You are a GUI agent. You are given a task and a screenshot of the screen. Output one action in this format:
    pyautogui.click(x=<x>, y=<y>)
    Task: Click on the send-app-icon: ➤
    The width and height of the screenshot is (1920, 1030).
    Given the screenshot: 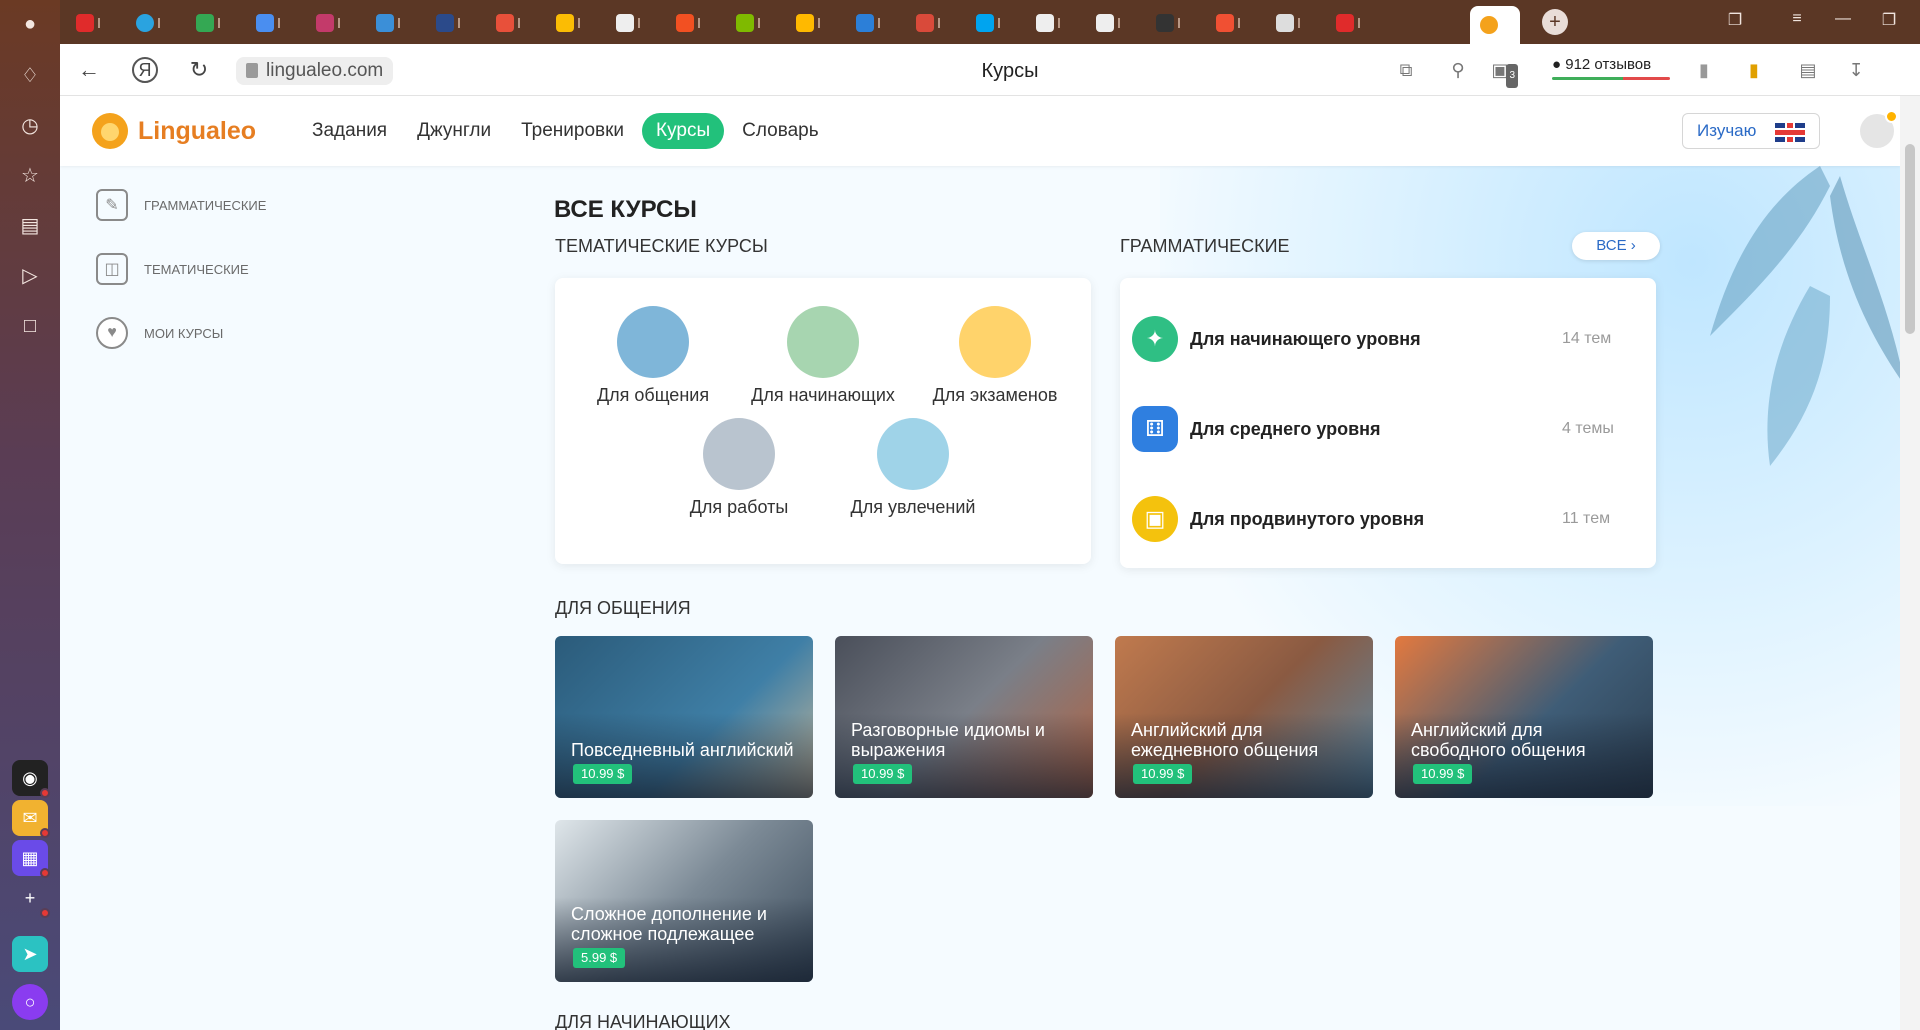 What is the action you would take?
    pyautogui.click(x=30, y=954)
    